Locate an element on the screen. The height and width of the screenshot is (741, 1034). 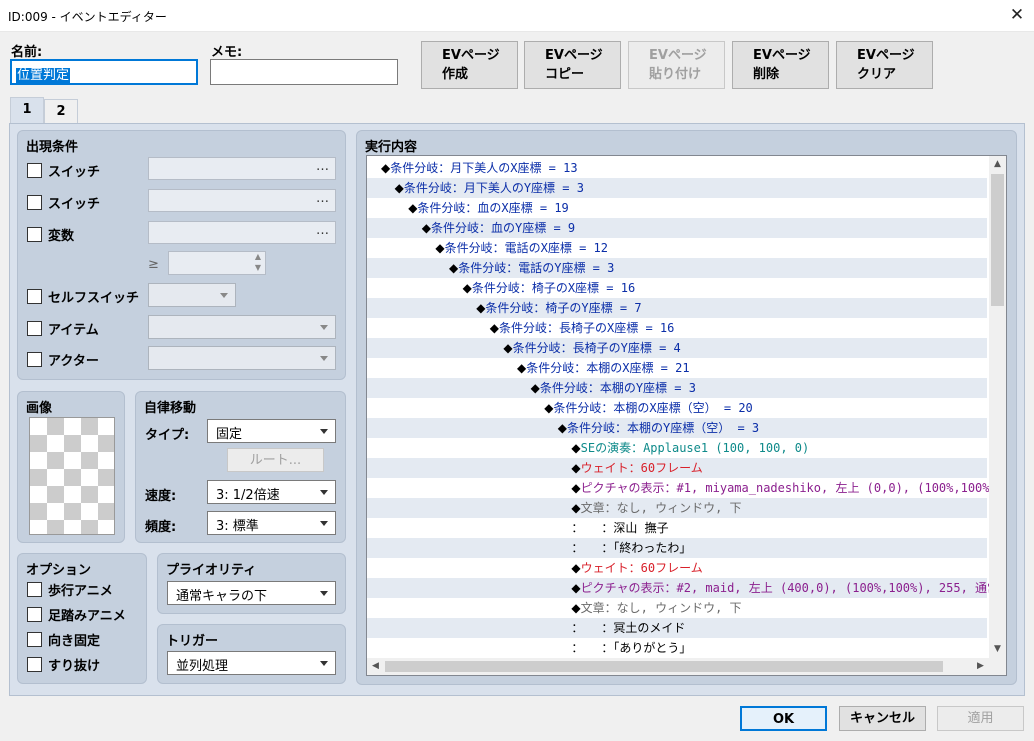
item-checkbox: アイテム is located at coordinates (63, 328).